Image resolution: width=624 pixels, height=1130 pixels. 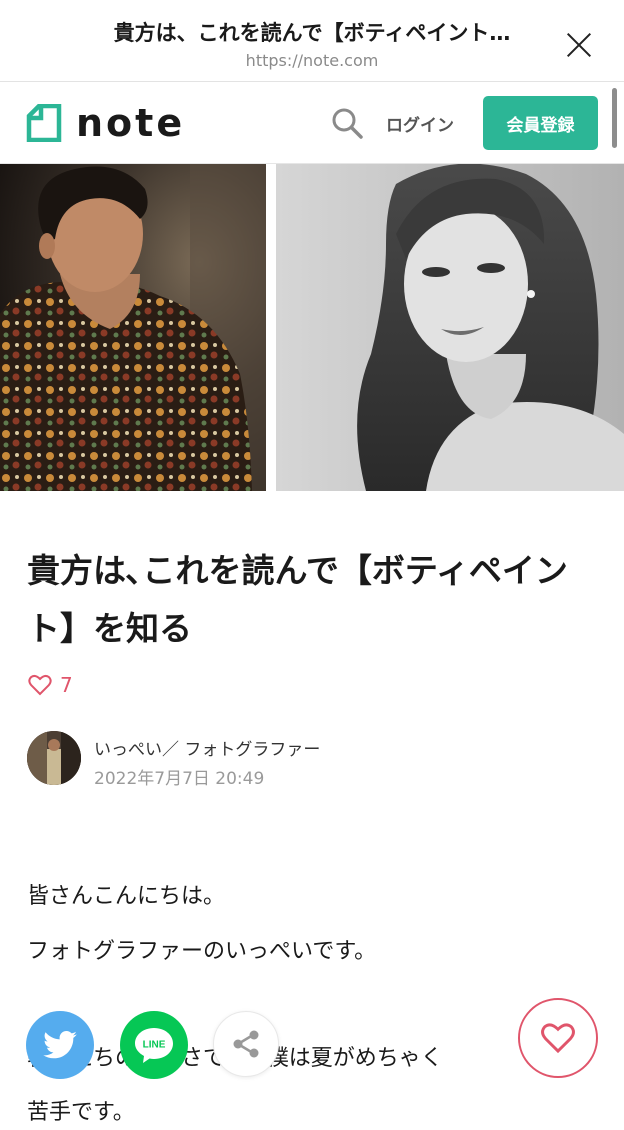 I want to click on twitter-bird-icon, so click(x=60, y=1045).